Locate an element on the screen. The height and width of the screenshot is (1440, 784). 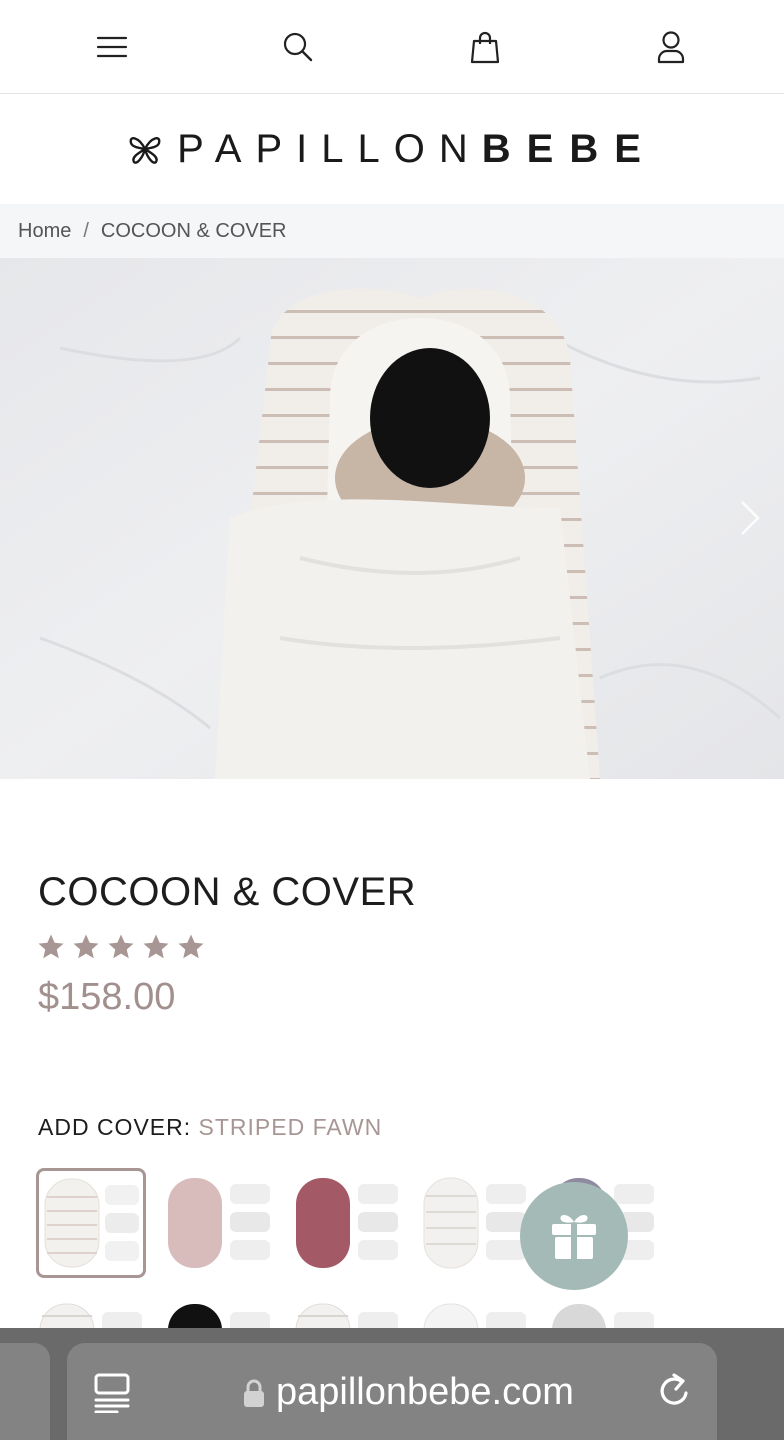
browser-toolbar: papillonbebe.com is located at coordinates (392, 1384).